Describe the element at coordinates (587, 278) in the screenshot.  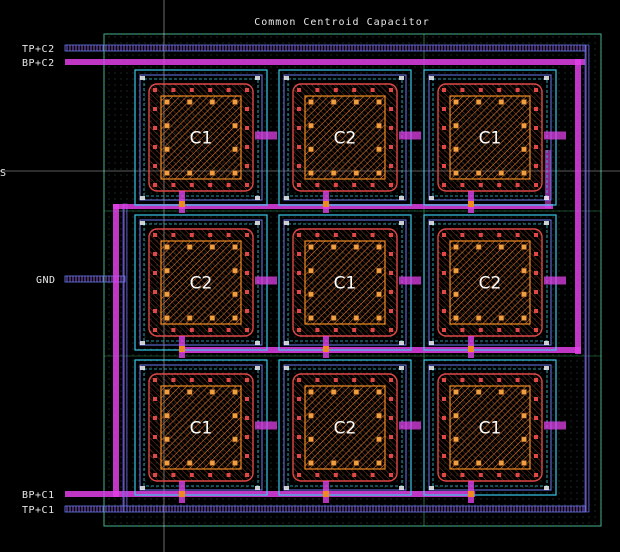
I see `bus-tp-right` at that location.